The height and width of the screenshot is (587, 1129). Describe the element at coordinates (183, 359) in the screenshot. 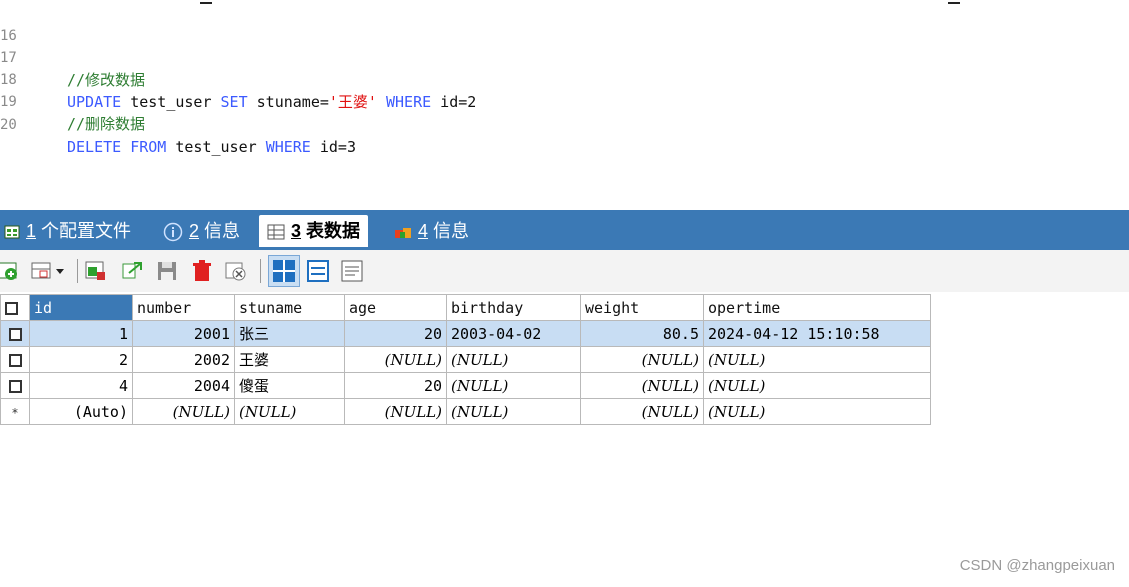

I see `cell-number: 2002` at that location.